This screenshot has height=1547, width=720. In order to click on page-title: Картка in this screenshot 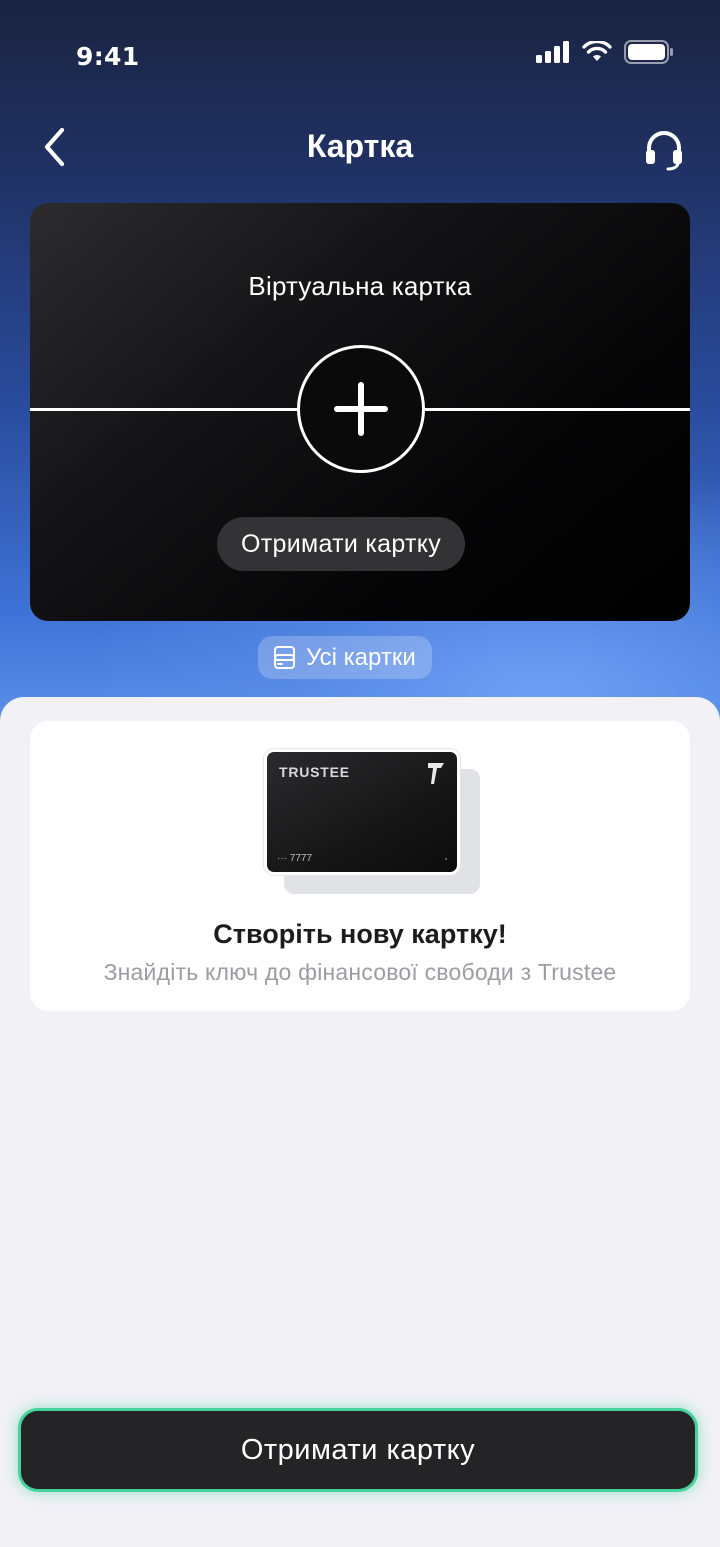, I will do `click(360, 146)`.